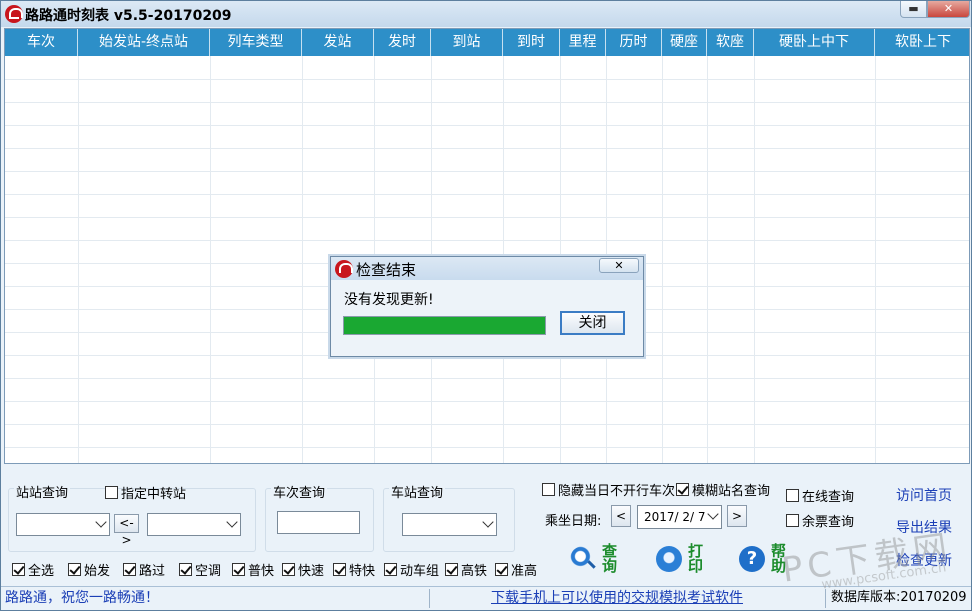 The height and width of the screenshot is (611, 972). I want to click on ticket-query-label: 余票查询, so click(828, 522).